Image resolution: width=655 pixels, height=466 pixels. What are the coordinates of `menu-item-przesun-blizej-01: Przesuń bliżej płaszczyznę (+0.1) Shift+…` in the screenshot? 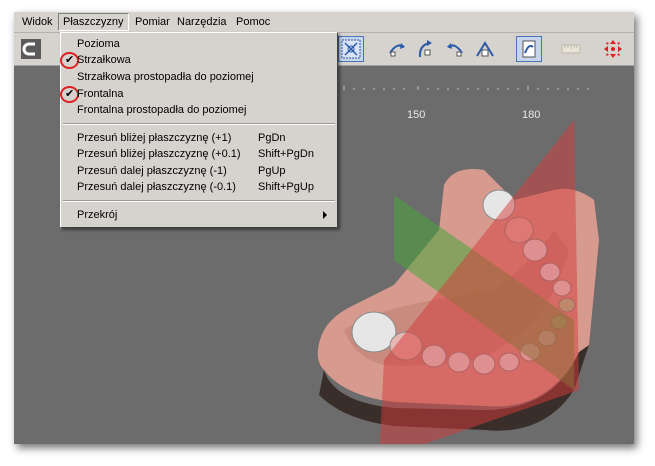 It's located at (199, 154).